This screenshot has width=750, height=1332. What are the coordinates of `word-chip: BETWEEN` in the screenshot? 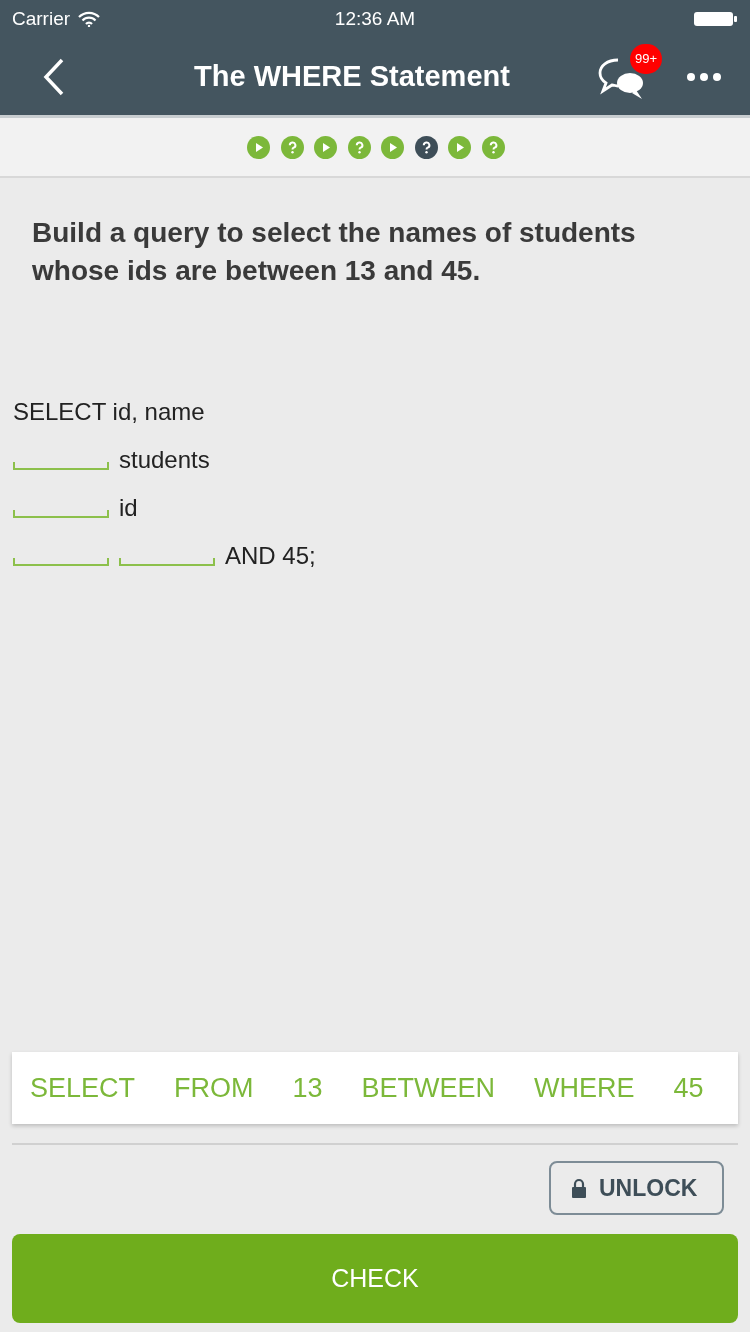 It's located at (438, 1088).